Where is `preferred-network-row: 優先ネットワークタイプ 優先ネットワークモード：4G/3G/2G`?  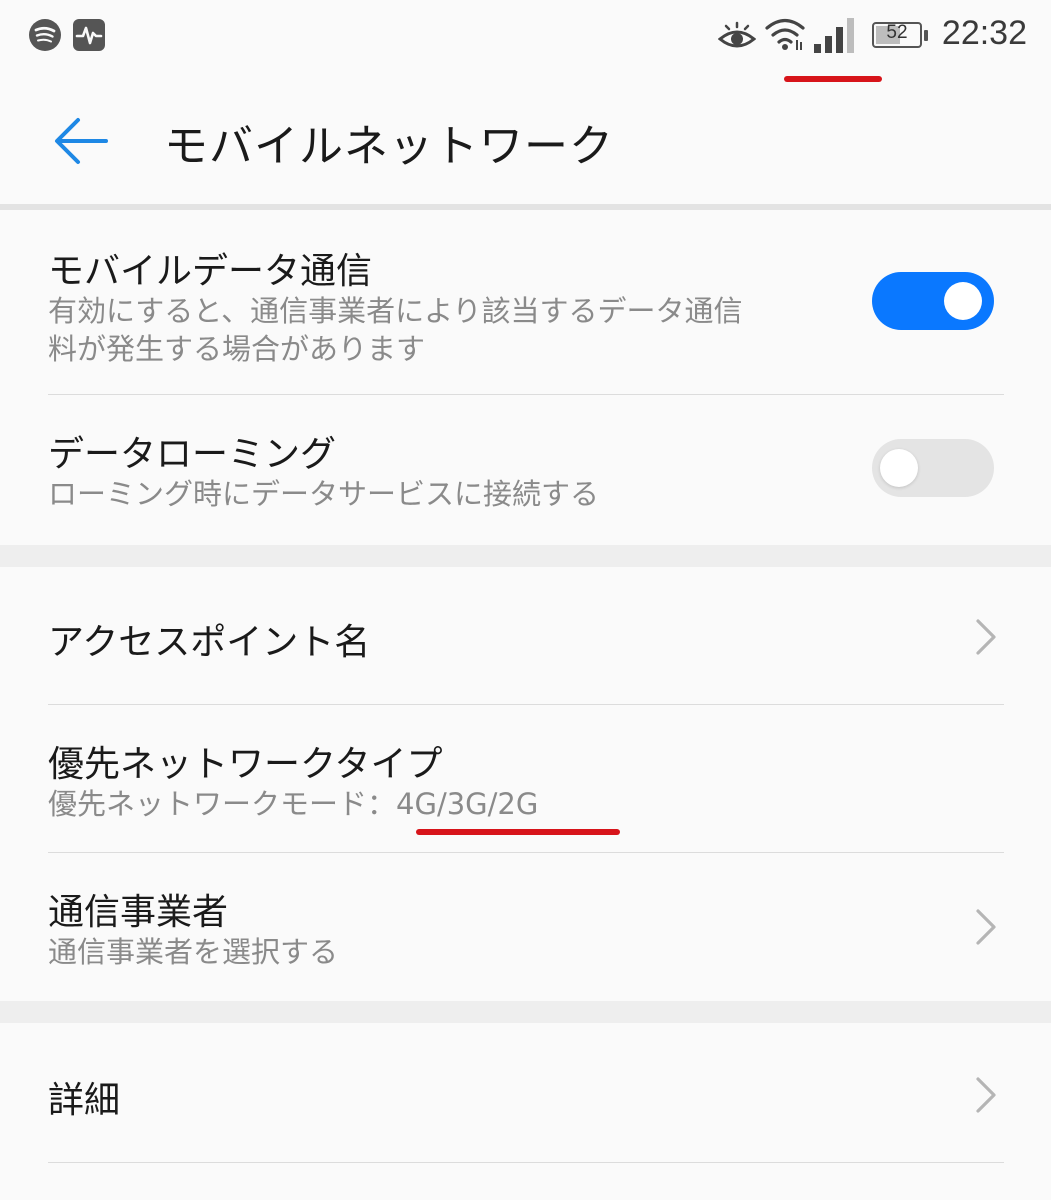 preferred-network-row: 優先ネットワークタイプ 優先ネットワークモード：4G/3G/2G is located at coordinates (525, 778).